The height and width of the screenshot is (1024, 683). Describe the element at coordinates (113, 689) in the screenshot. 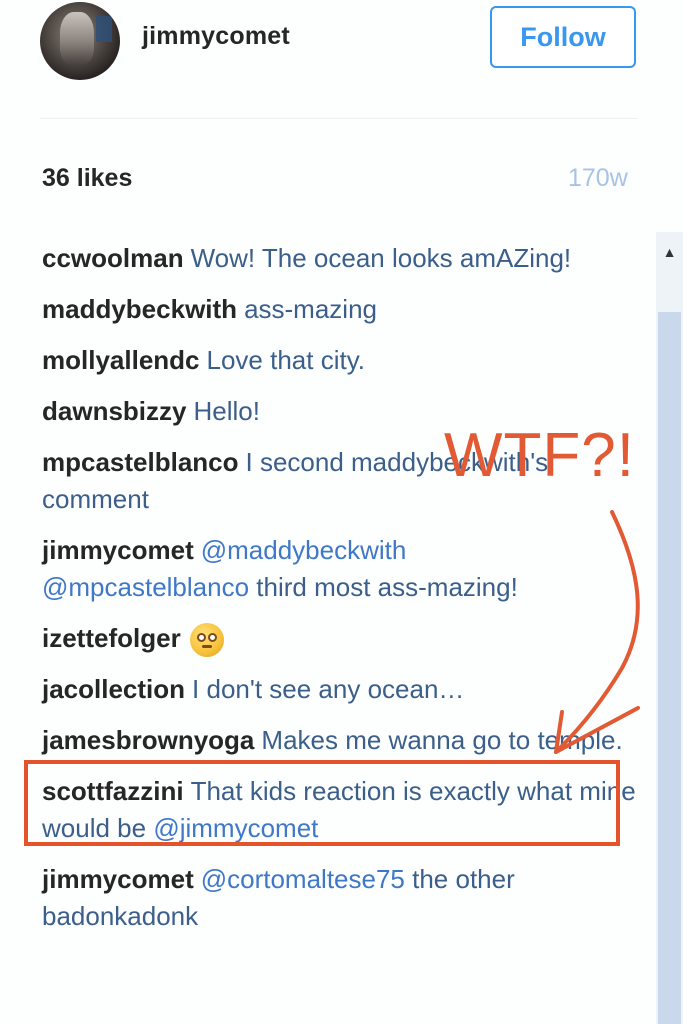

I see `comment-username: jacollection` at that location.